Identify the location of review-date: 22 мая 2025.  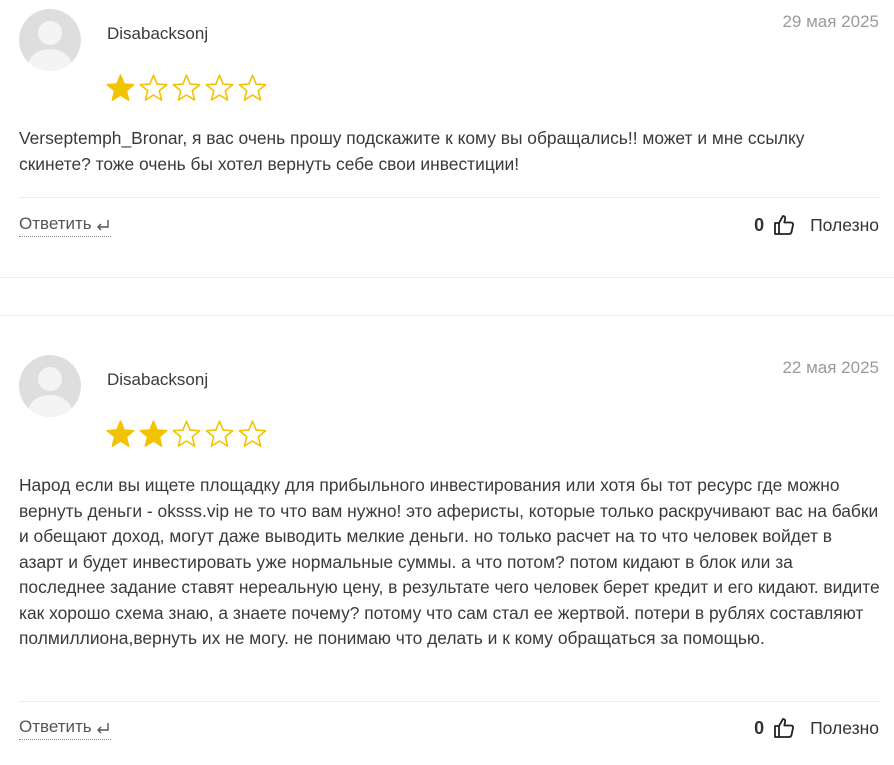
(830, 367).